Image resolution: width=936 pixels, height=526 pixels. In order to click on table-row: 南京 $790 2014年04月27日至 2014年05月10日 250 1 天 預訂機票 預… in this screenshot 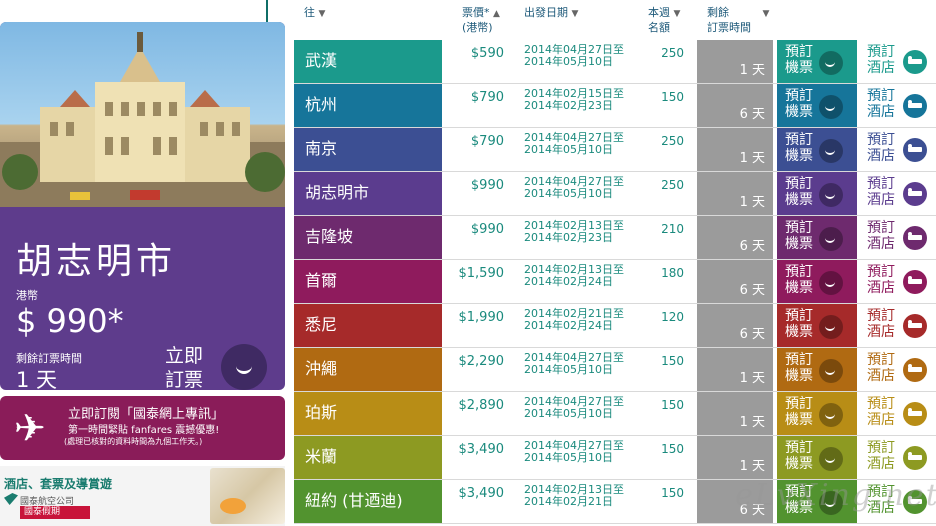, I will do `click(615, 150)`.